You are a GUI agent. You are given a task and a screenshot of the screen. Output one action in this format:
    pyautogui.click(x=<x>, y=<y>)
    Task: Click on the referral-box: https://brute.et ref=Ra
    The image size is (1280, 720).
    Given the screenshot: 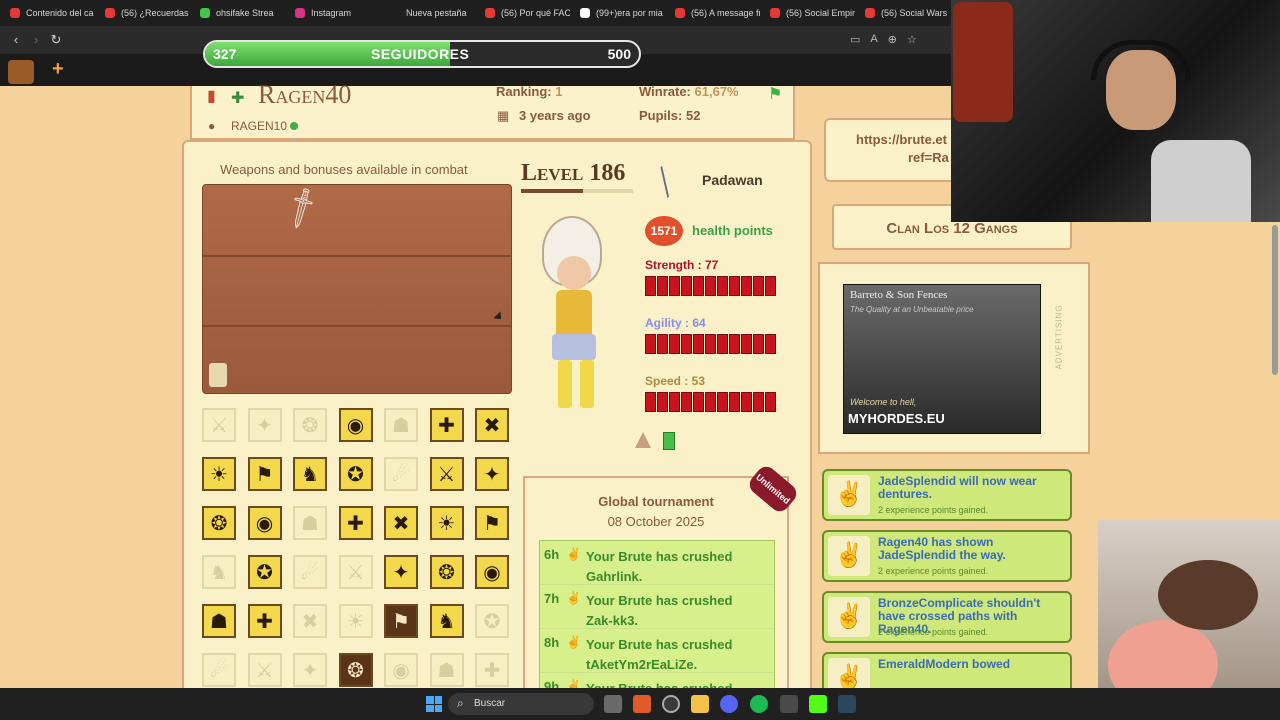 What is the action you would take?
    pyautogui.click(x=894, y=150)
    